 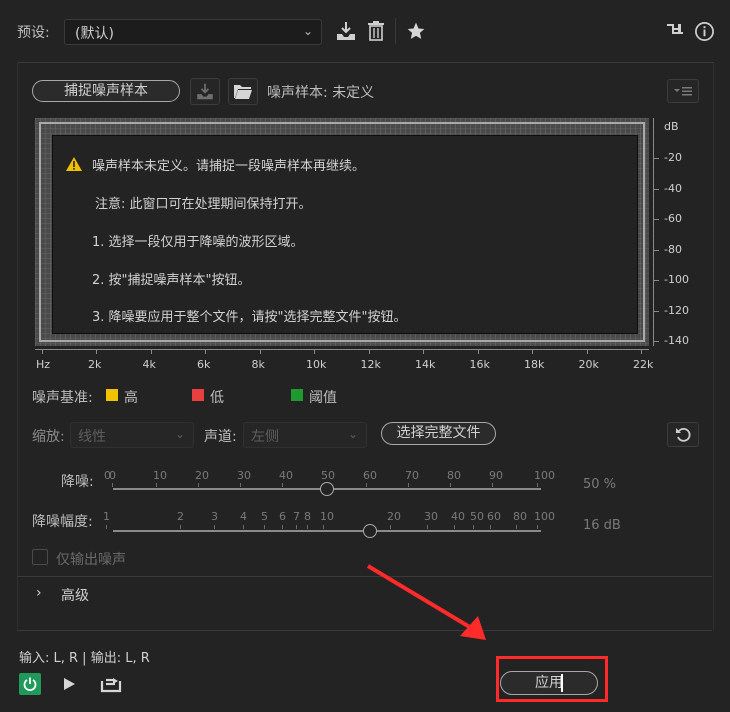 What do you see at coordinates (131, 398) in the screenshot?
I see `legend-label: 高` at bounding box center [131, 398].